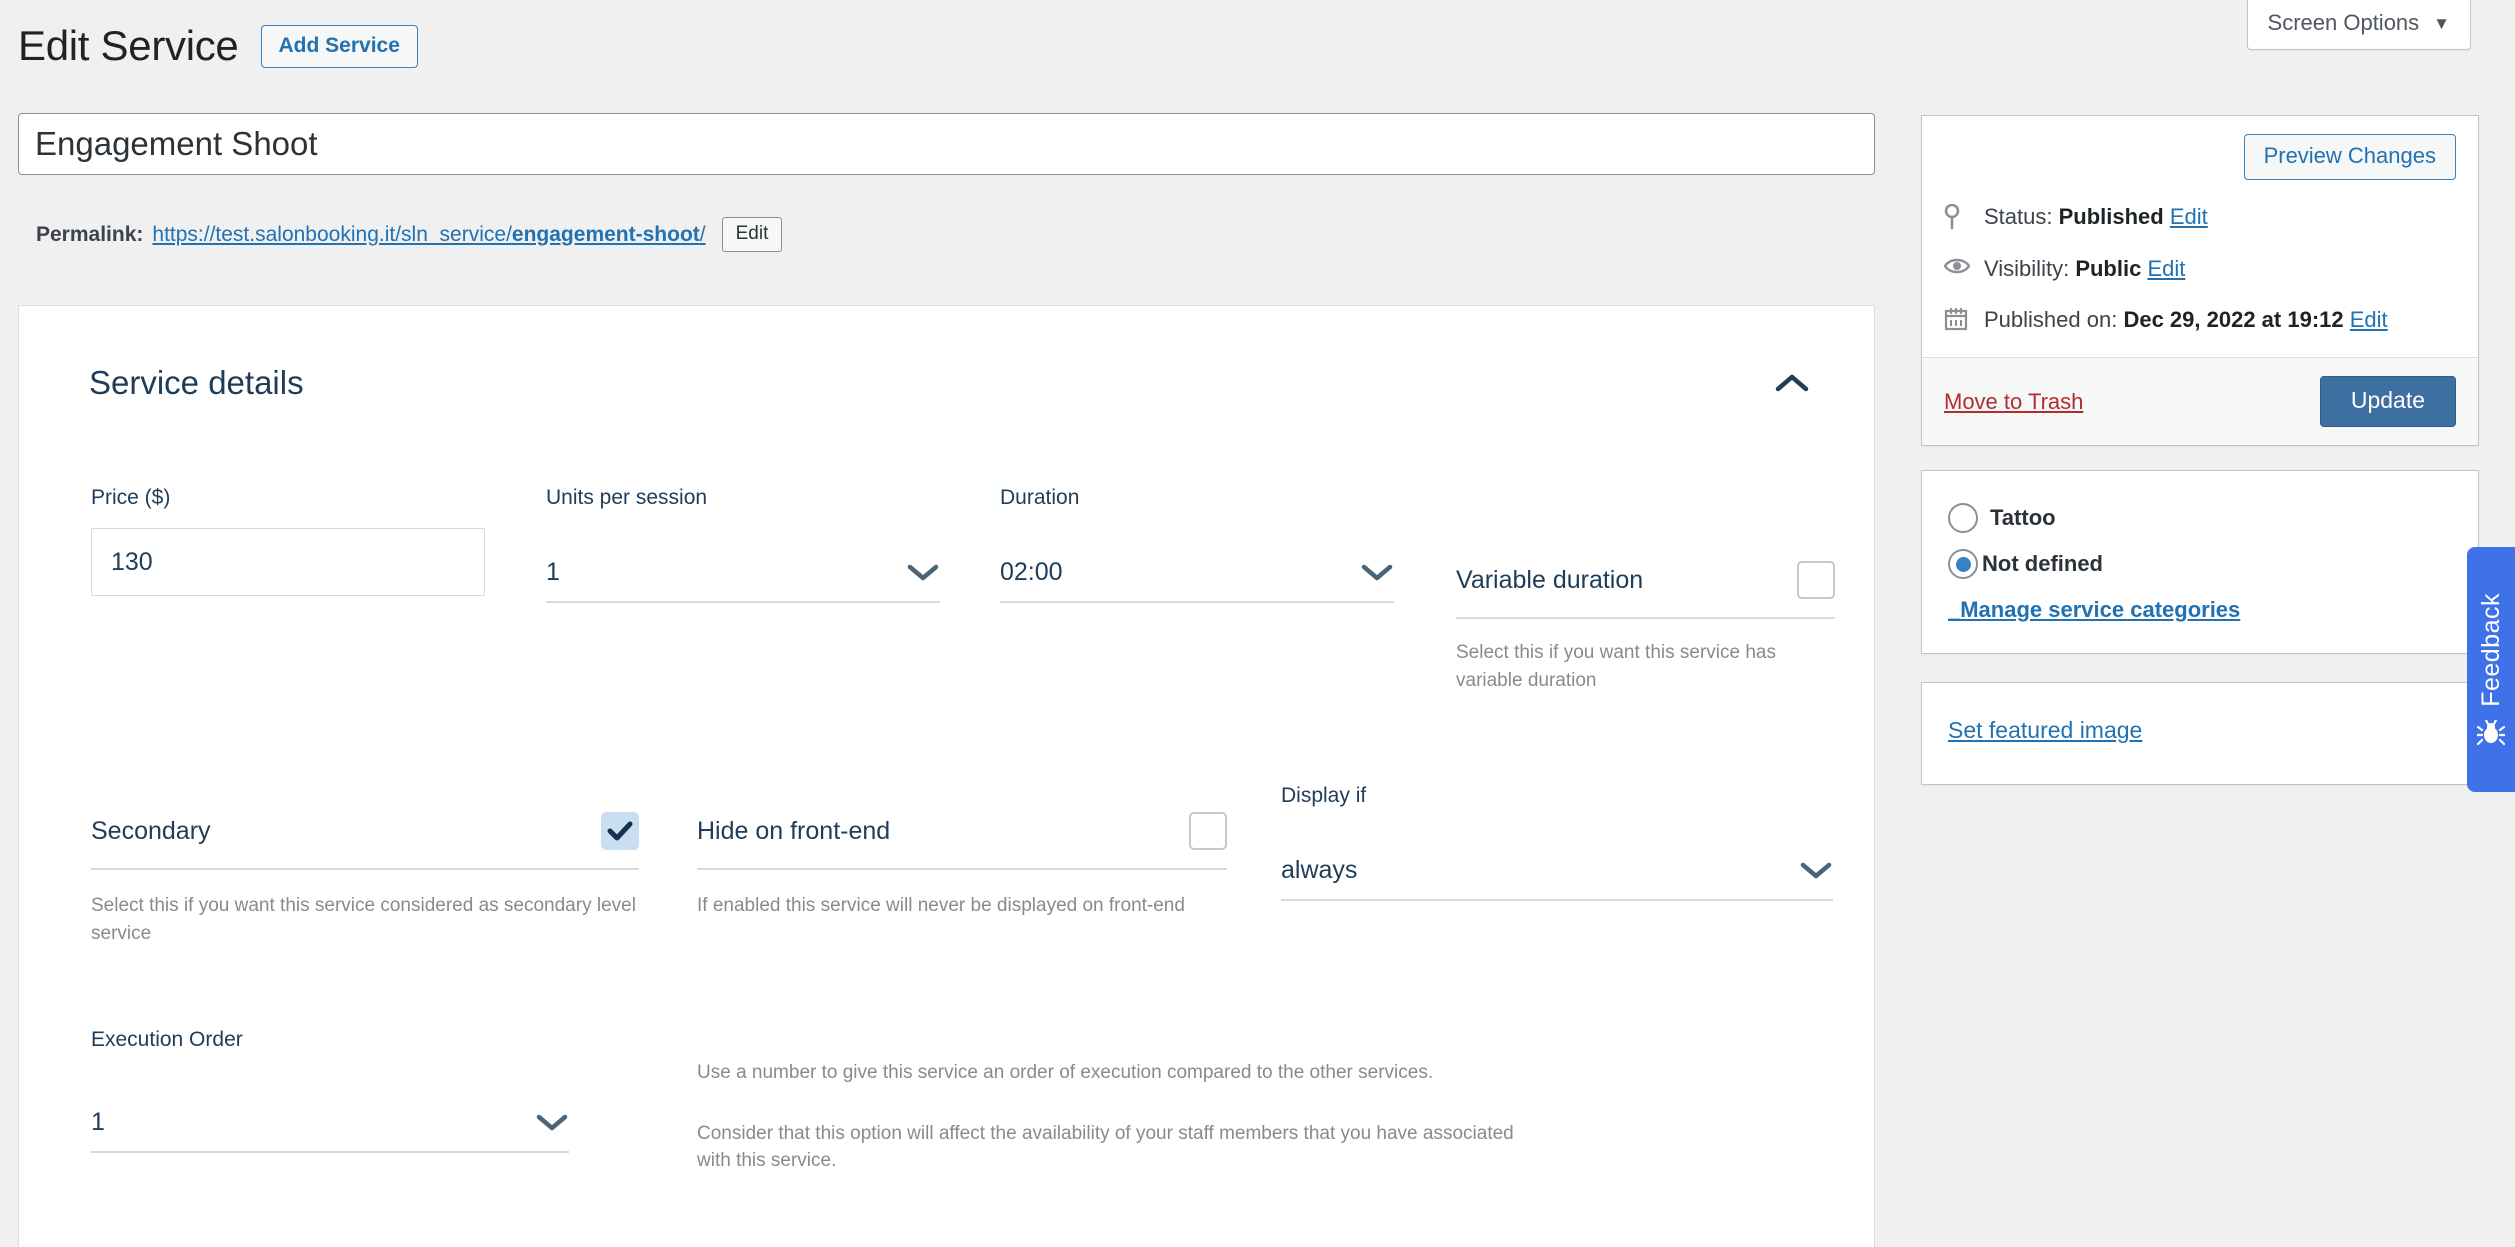 This screenshot has width=2515, height=1247. Describe the element at coordinates (743, 580) in the screenshot. I see `units-select: 1` at that location.